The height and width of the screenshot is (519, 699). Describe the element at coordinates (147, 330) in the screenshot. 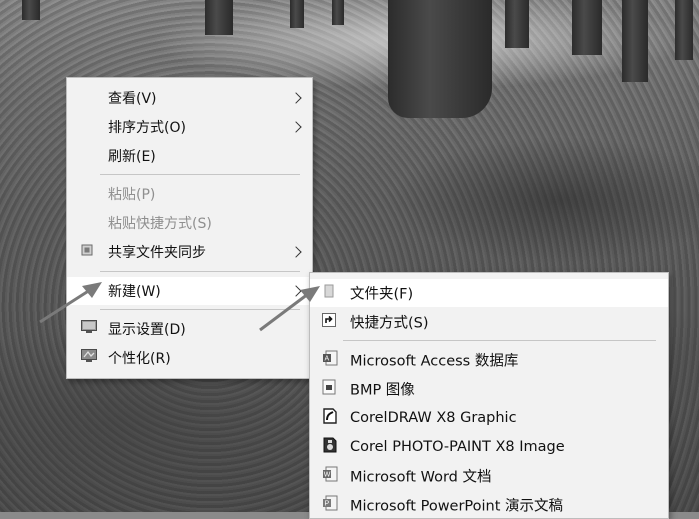

I see `menu-item-label: 显示设置(D)` at that location.